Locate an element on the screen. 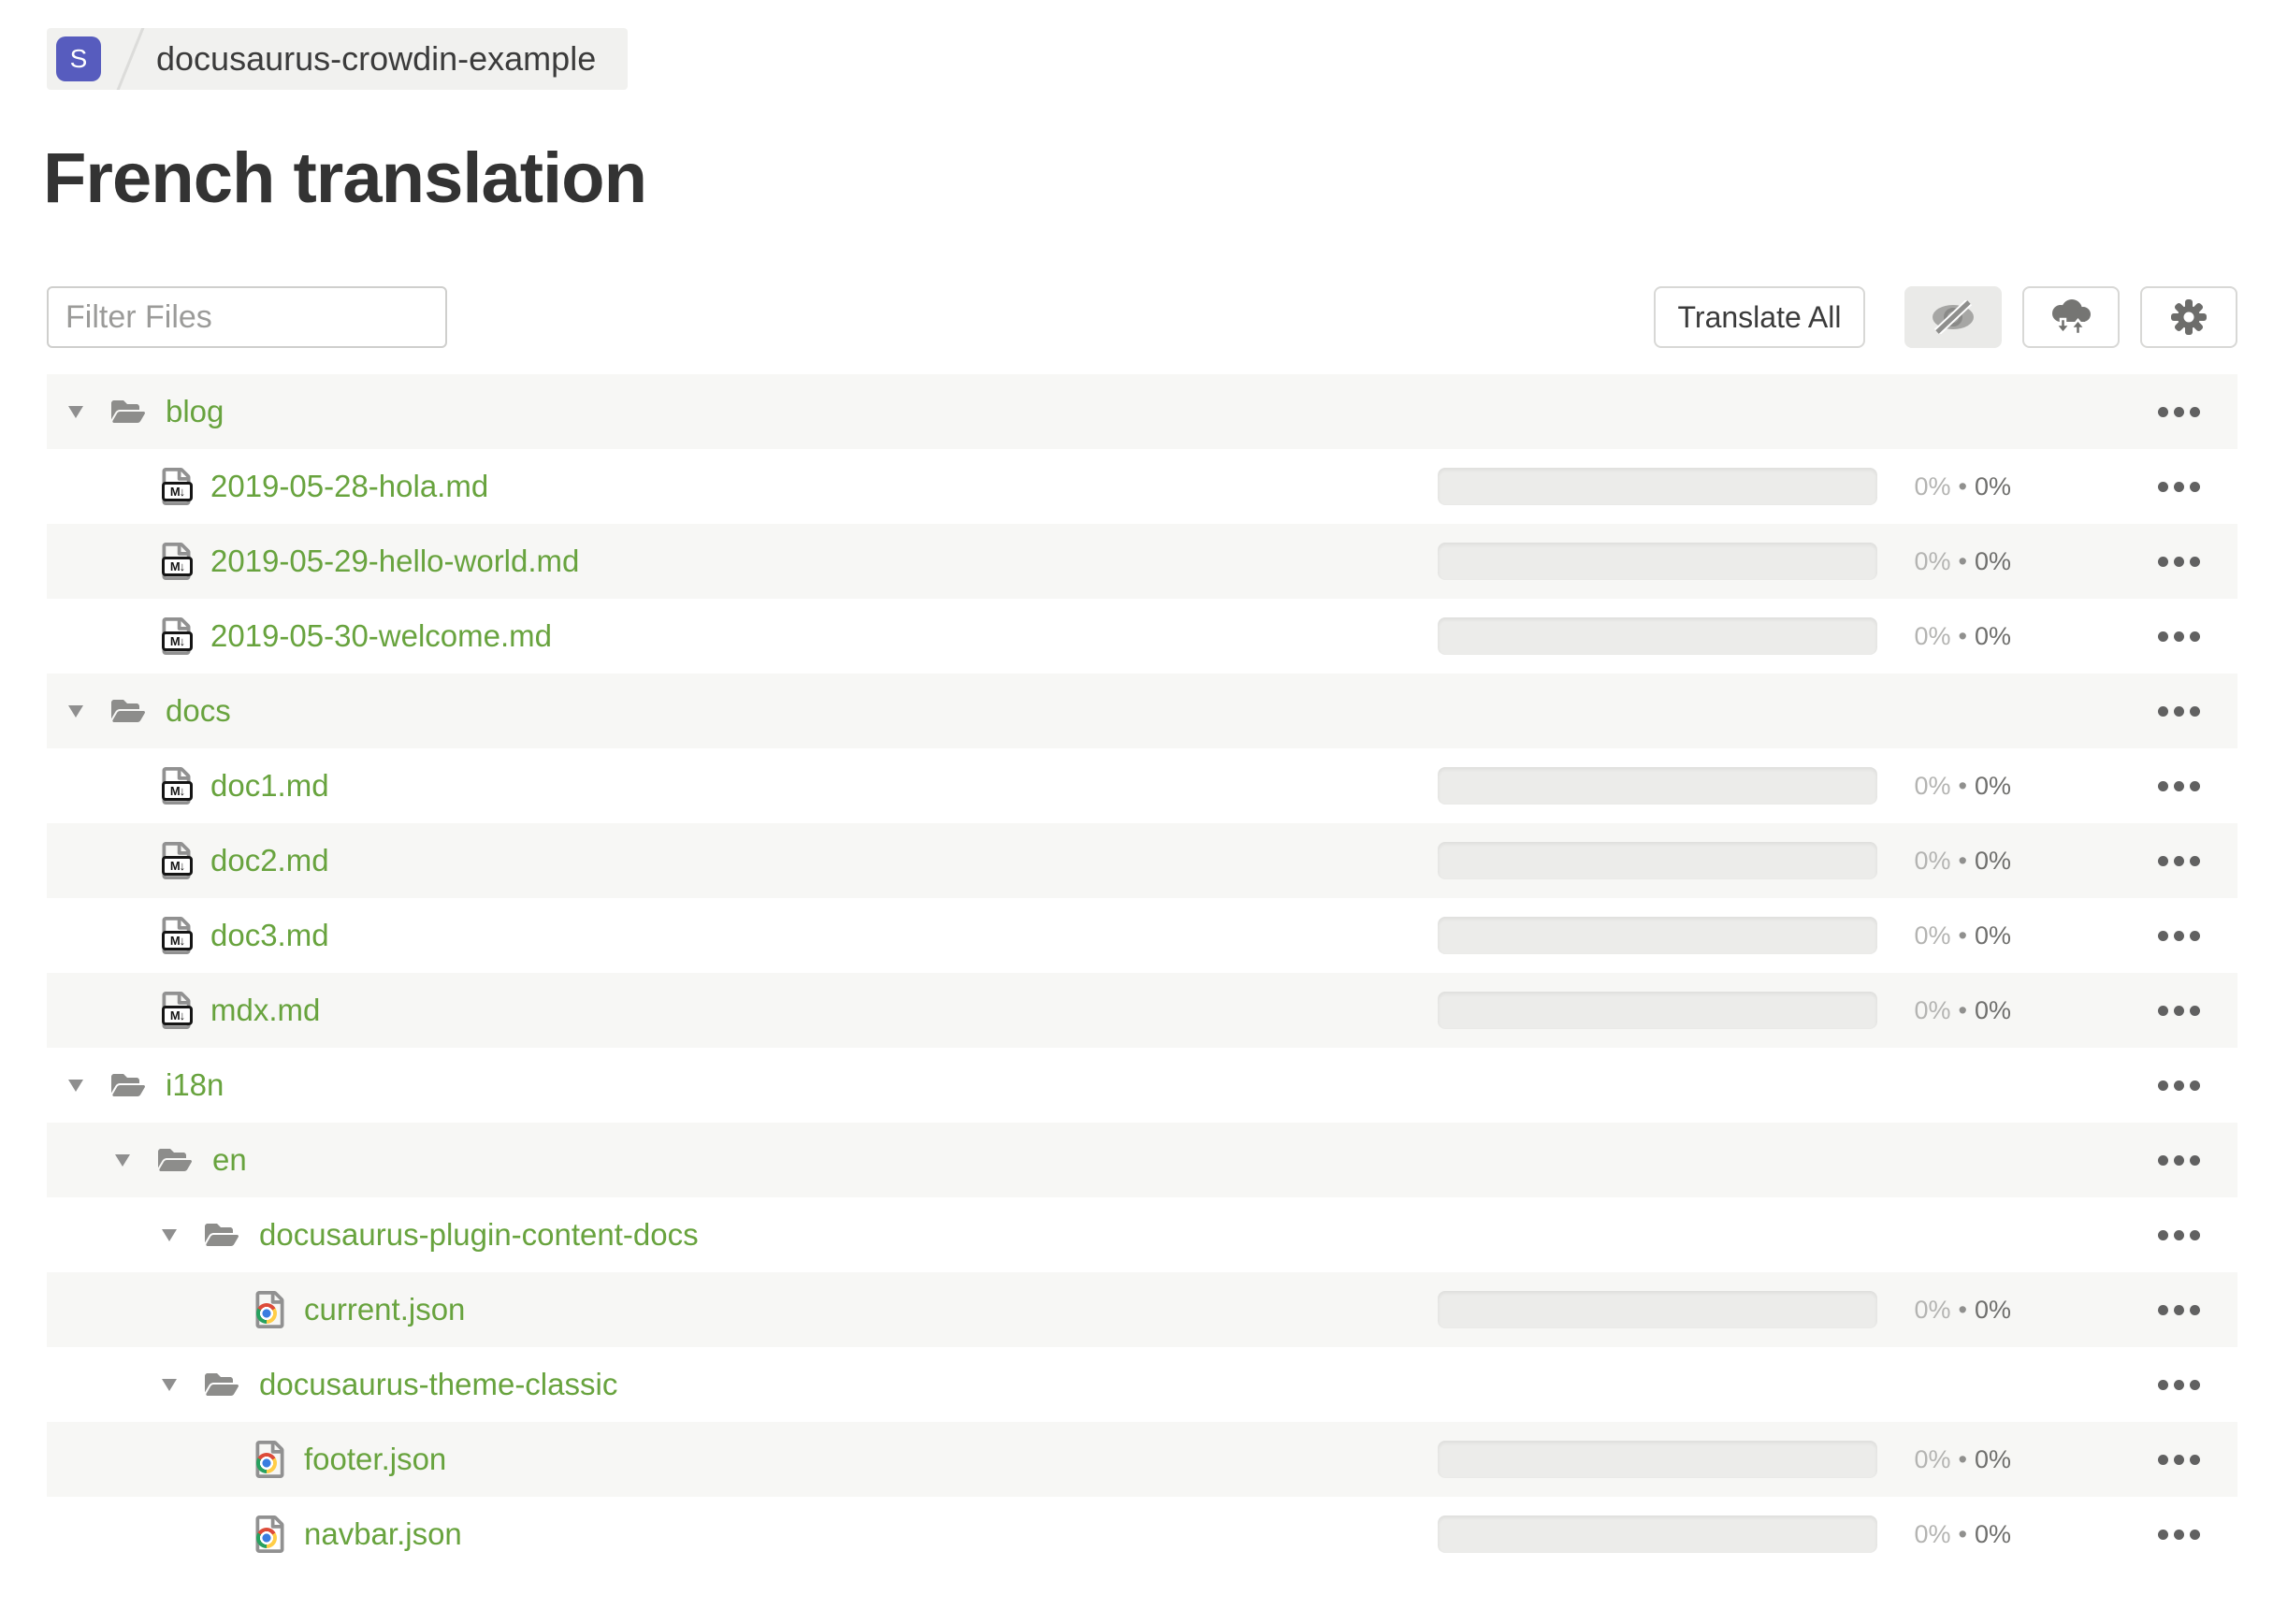  breadcrumb-project-link: docusaurus-crowdin-example is located at coordinates (376, 59).